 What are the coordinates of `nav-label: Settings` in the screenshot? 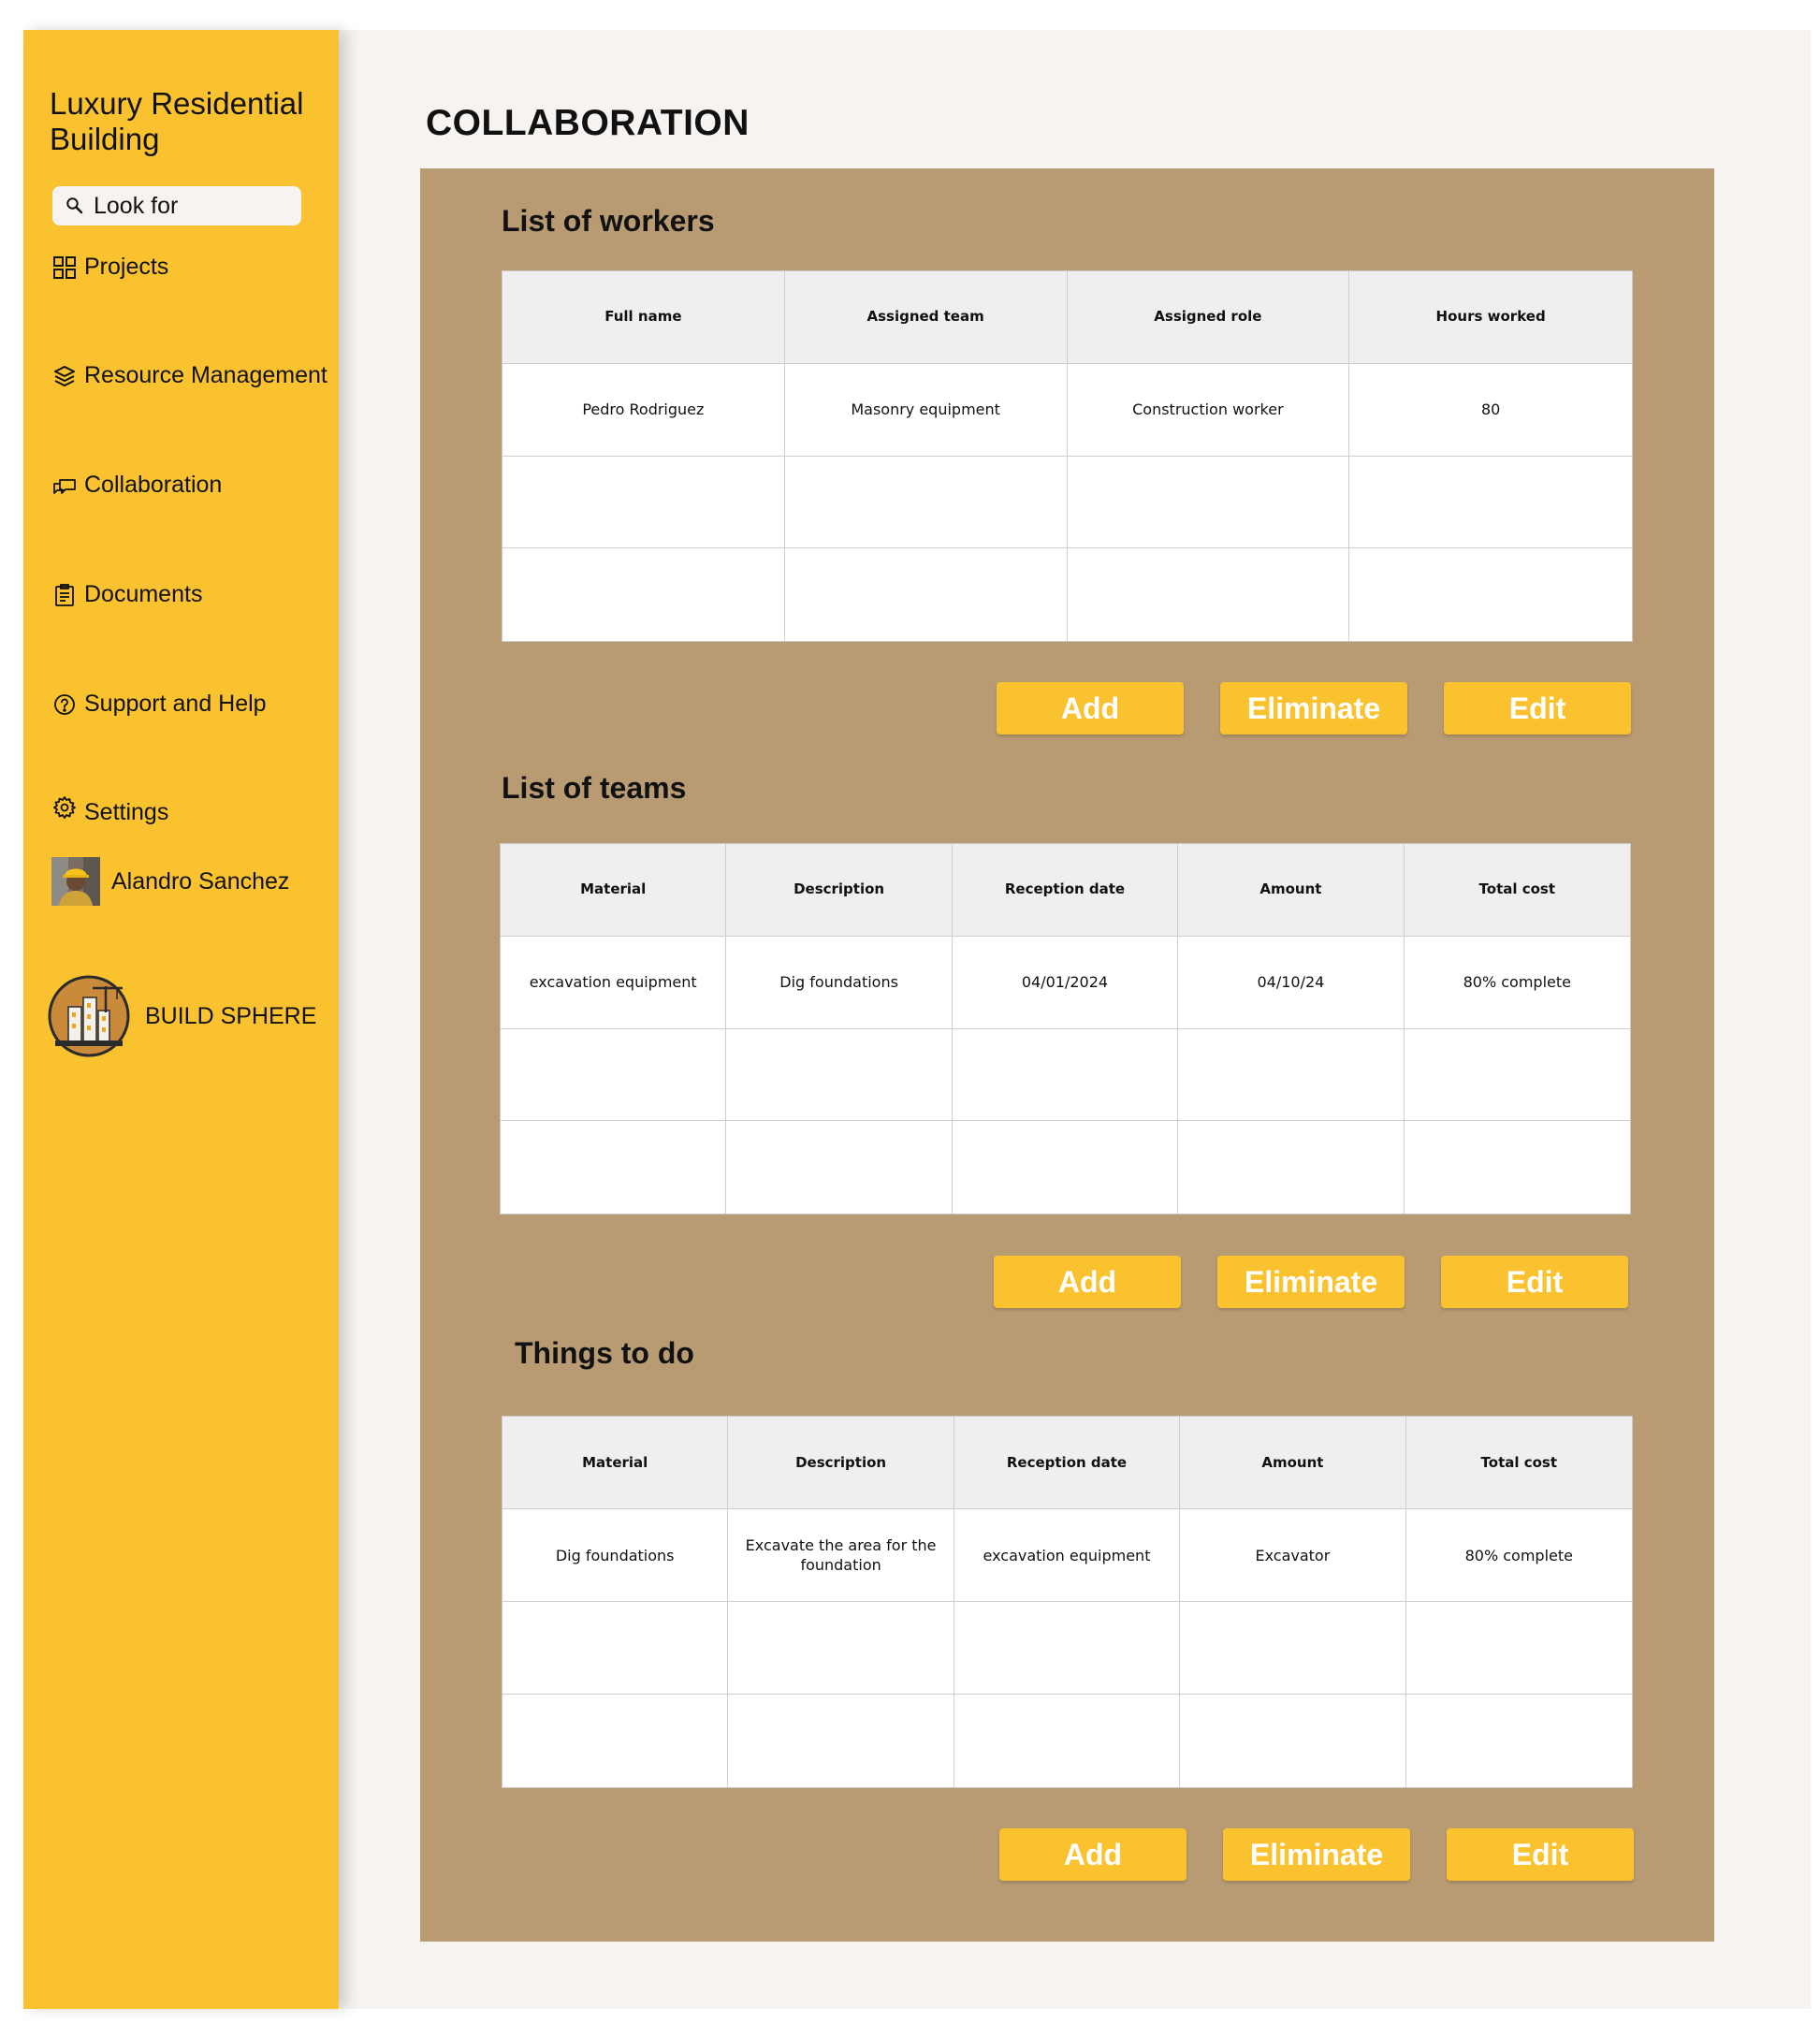 It's located at (126, 812).